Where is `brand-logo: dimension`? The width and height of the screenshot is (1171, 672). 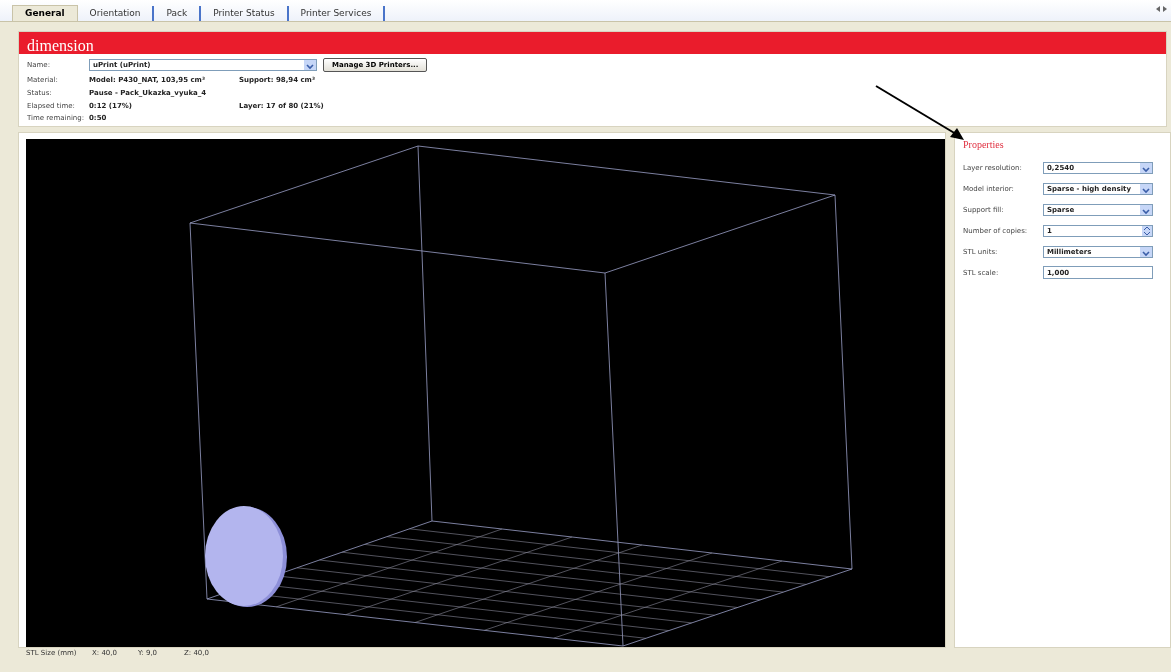
brand-logo: dimension is located at coordinates (592, 43).